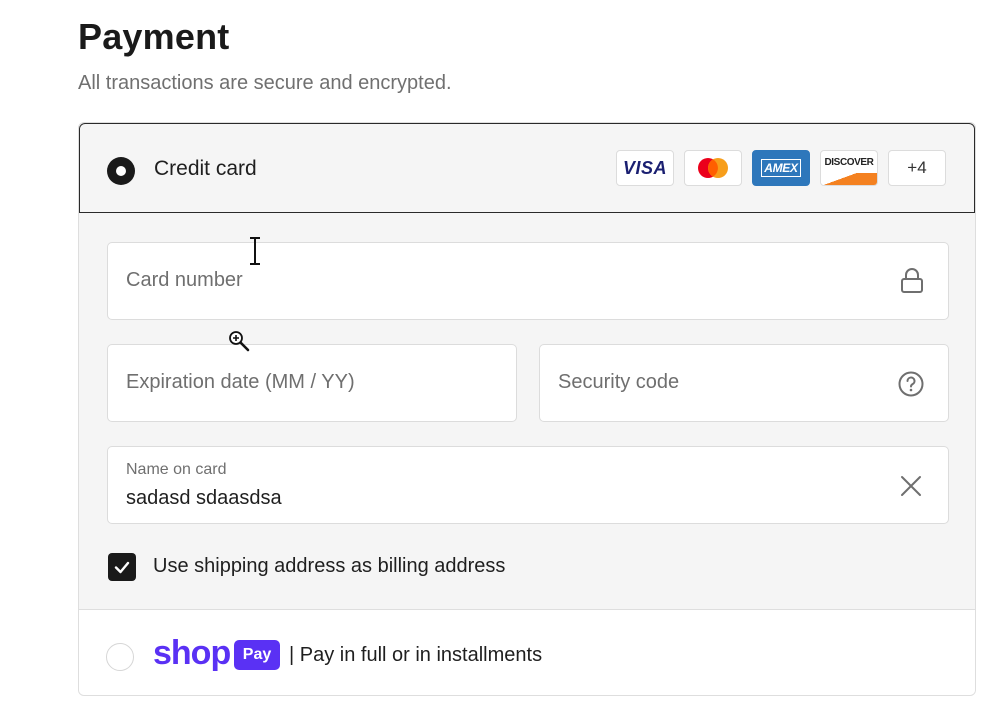 This screenshot has width=1000, height=702. What do you see at coordinates (184, 280) in the screenshot?
I see `card-number-placeholder: Card number` at bounding box center [184, 280].